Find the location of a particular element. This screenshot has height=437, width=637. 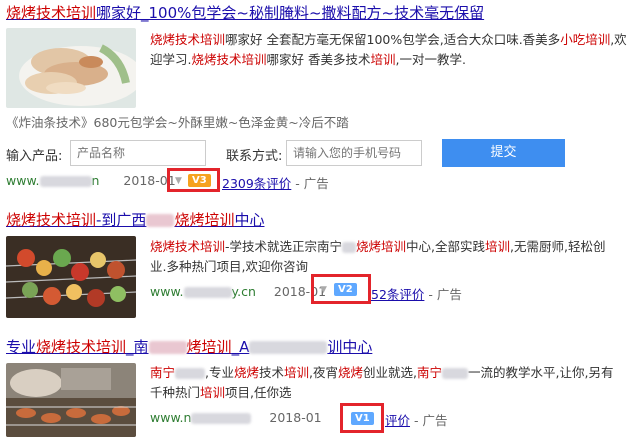

grill-photo is located at coordinates (71, 400).